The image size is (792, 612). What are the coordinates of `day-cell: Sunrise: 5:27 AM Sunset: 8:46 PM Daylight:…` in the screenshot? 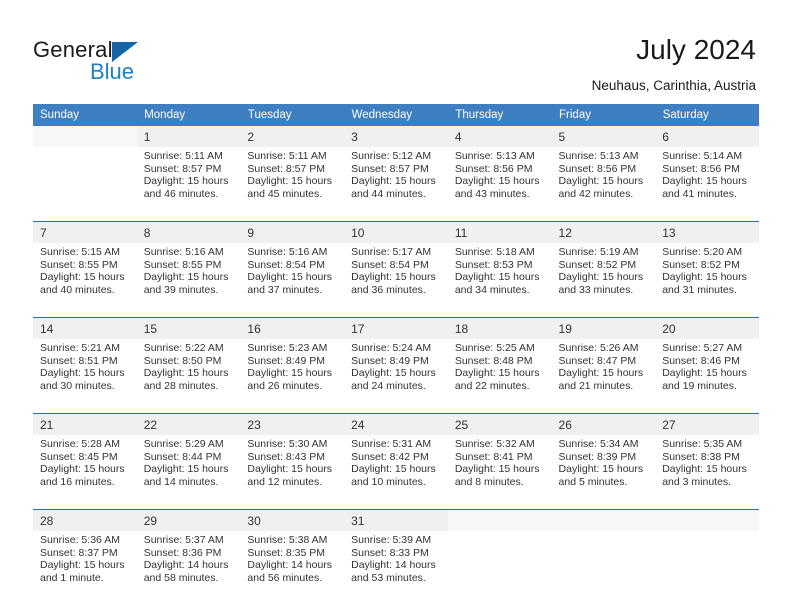 It's located at (707, 376).